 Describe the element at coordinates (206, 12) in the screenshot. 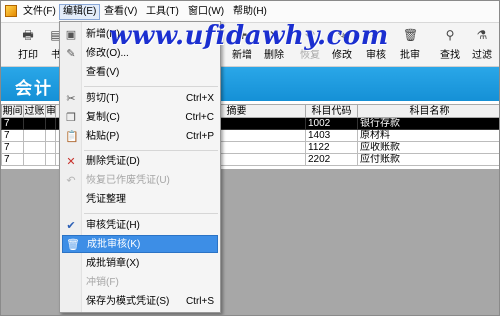

I see `menu-window: 窗口(W)` at that location.